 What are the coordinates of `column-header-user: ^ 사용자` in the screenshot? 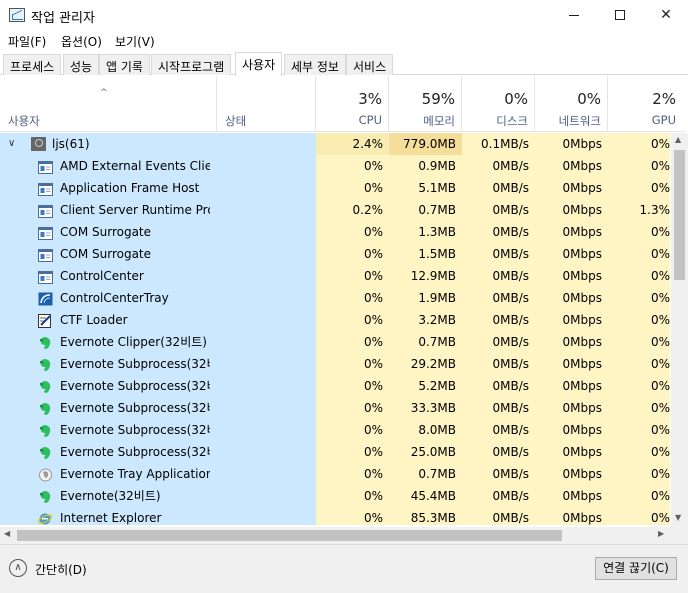 It's located at (108, 104).